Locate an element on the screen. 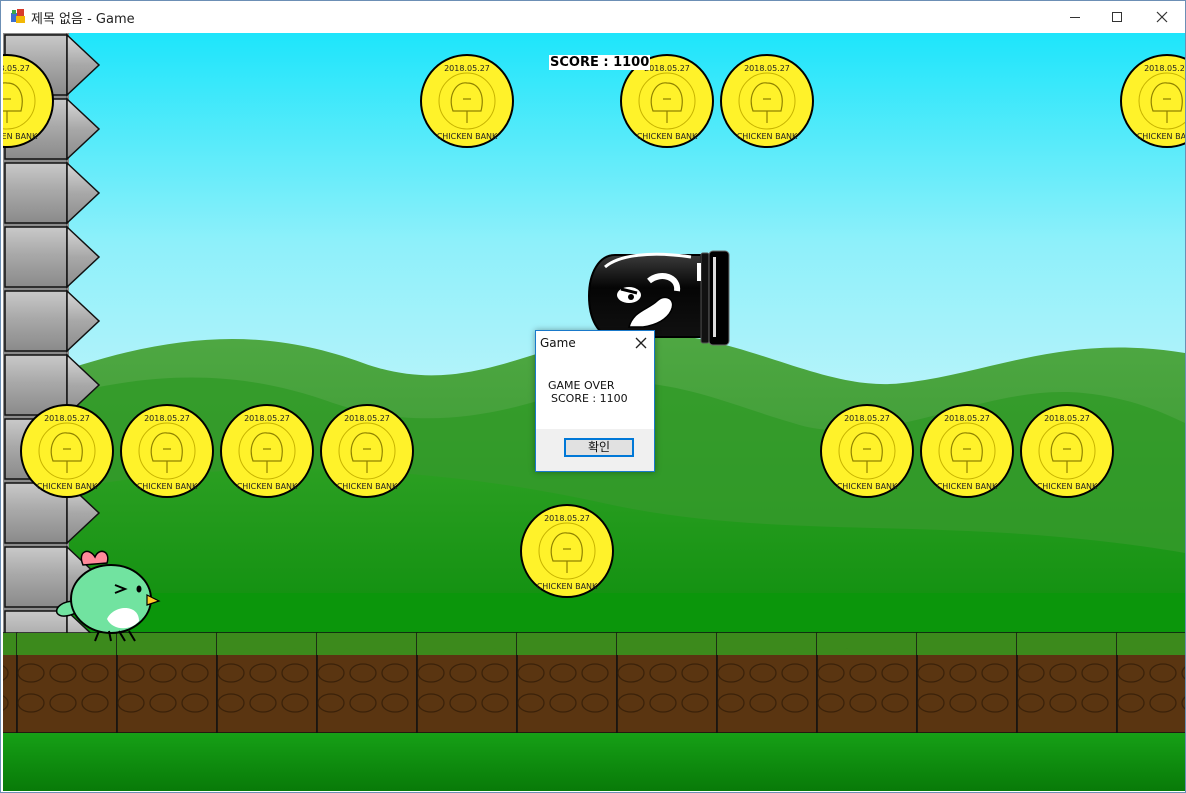 The height and width of the screenshot is (793, 1186). title-bar: 제목 없음 - Game is located at coordinates (593, 16).